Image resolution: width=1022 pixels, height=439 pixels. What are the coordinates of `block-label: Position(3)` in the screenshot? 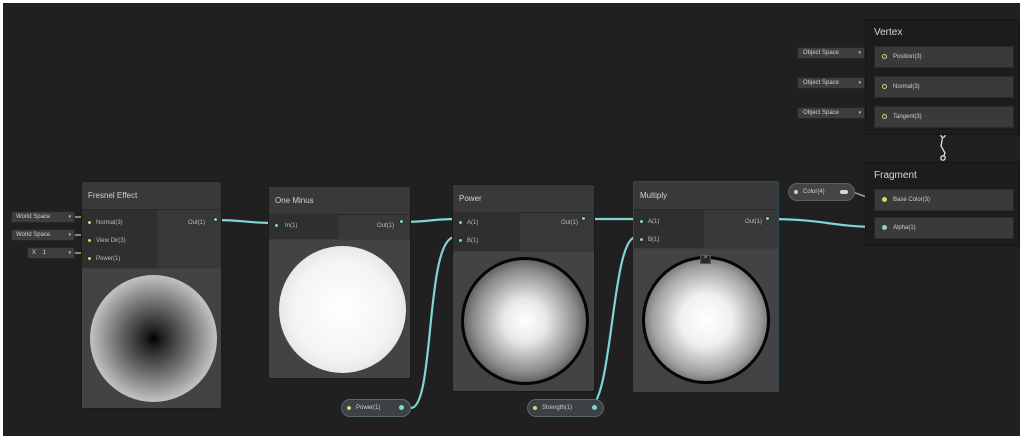 It's located at (907, 57).